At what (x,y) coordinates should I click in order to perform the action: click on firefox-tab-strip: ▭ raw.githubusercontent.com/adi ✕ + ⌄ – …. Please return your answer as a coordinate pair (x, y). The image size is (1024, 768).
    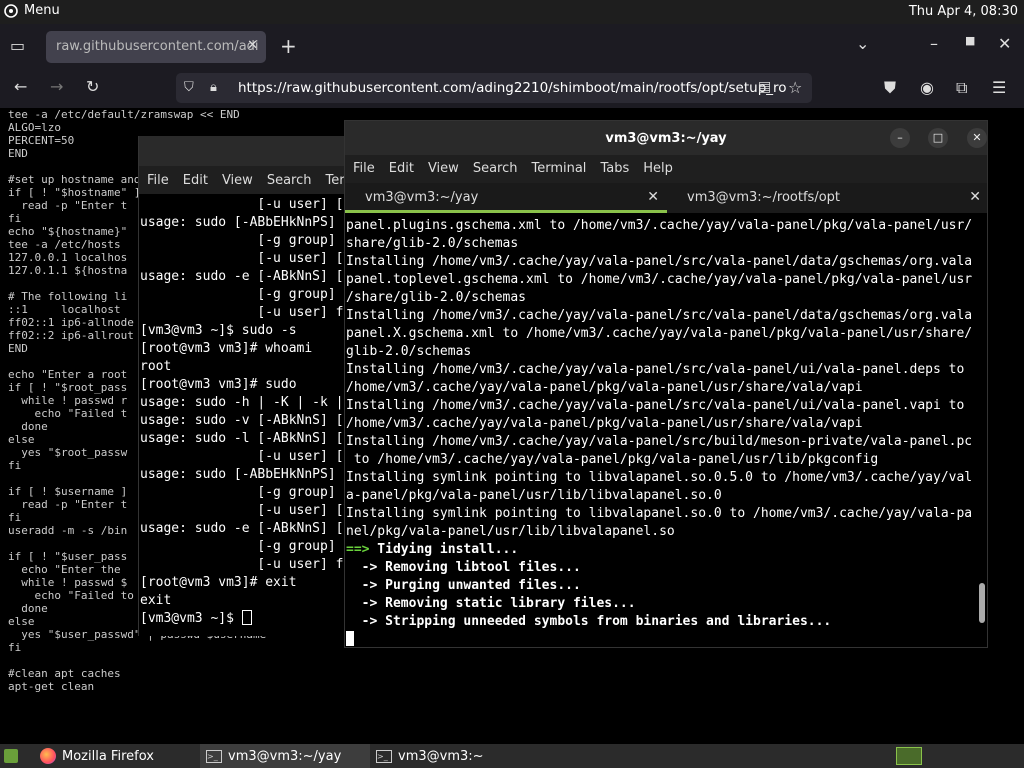
    Looking at the image, I should click on (512, 46).